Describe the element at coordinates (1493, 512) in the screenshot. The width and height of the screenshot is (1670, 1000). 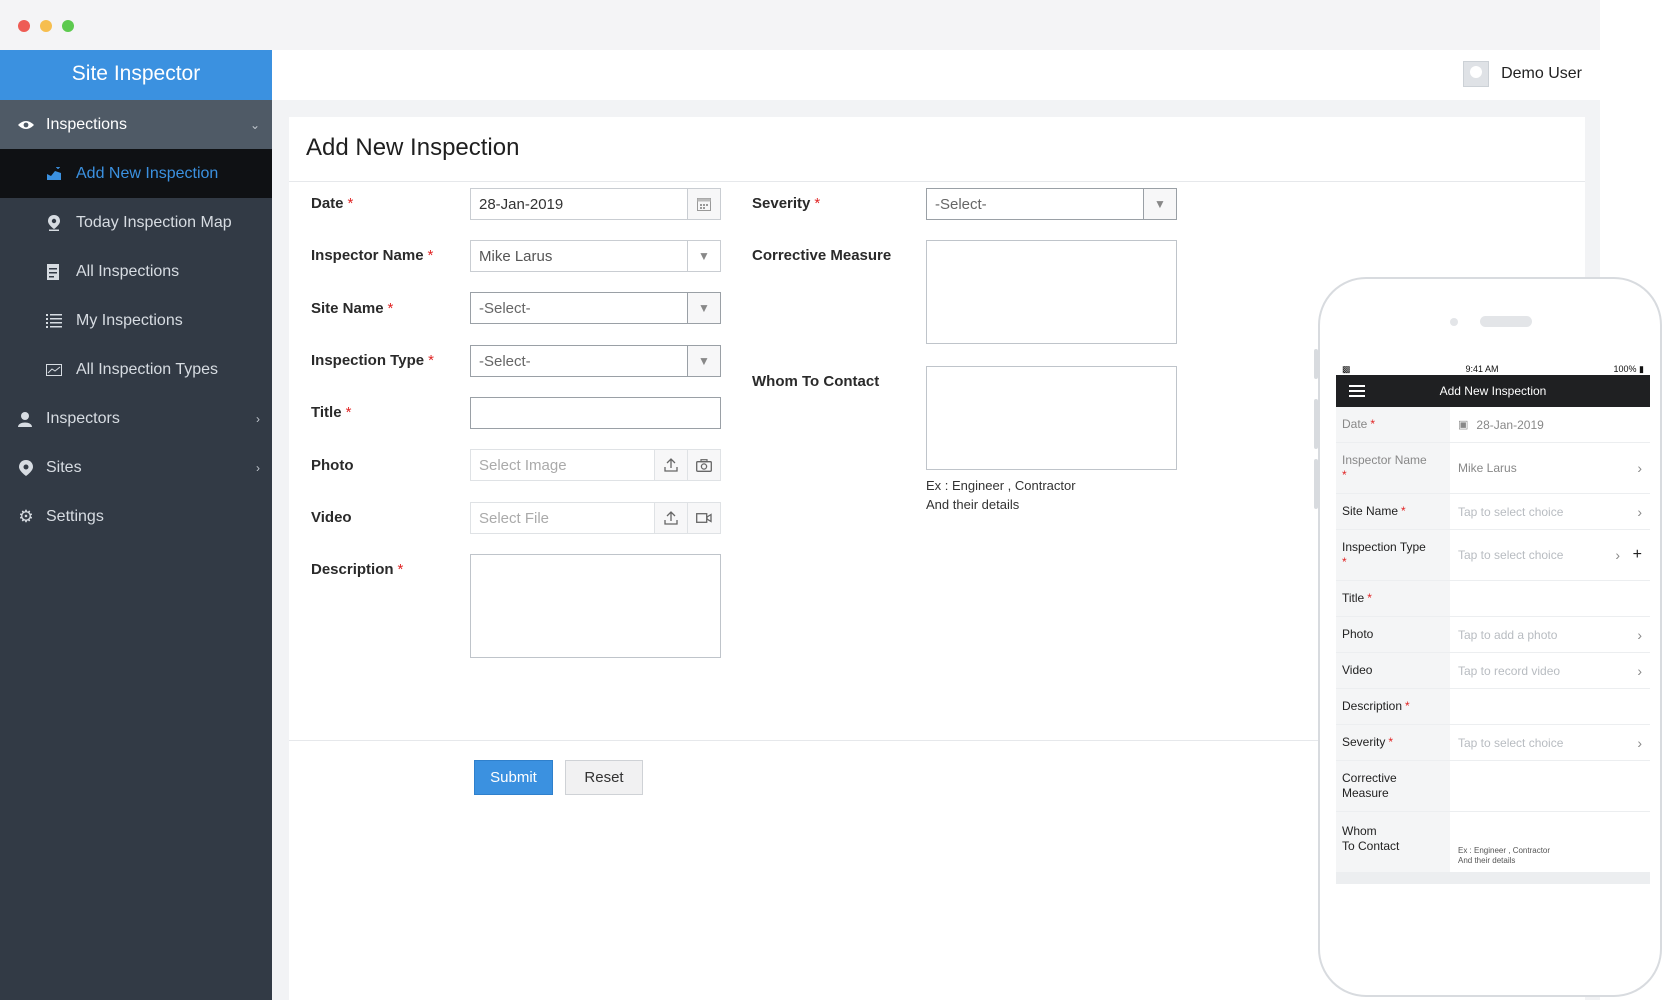
I see `phone-row-site-name: Site Name * Tap to select choice ›` at that location.